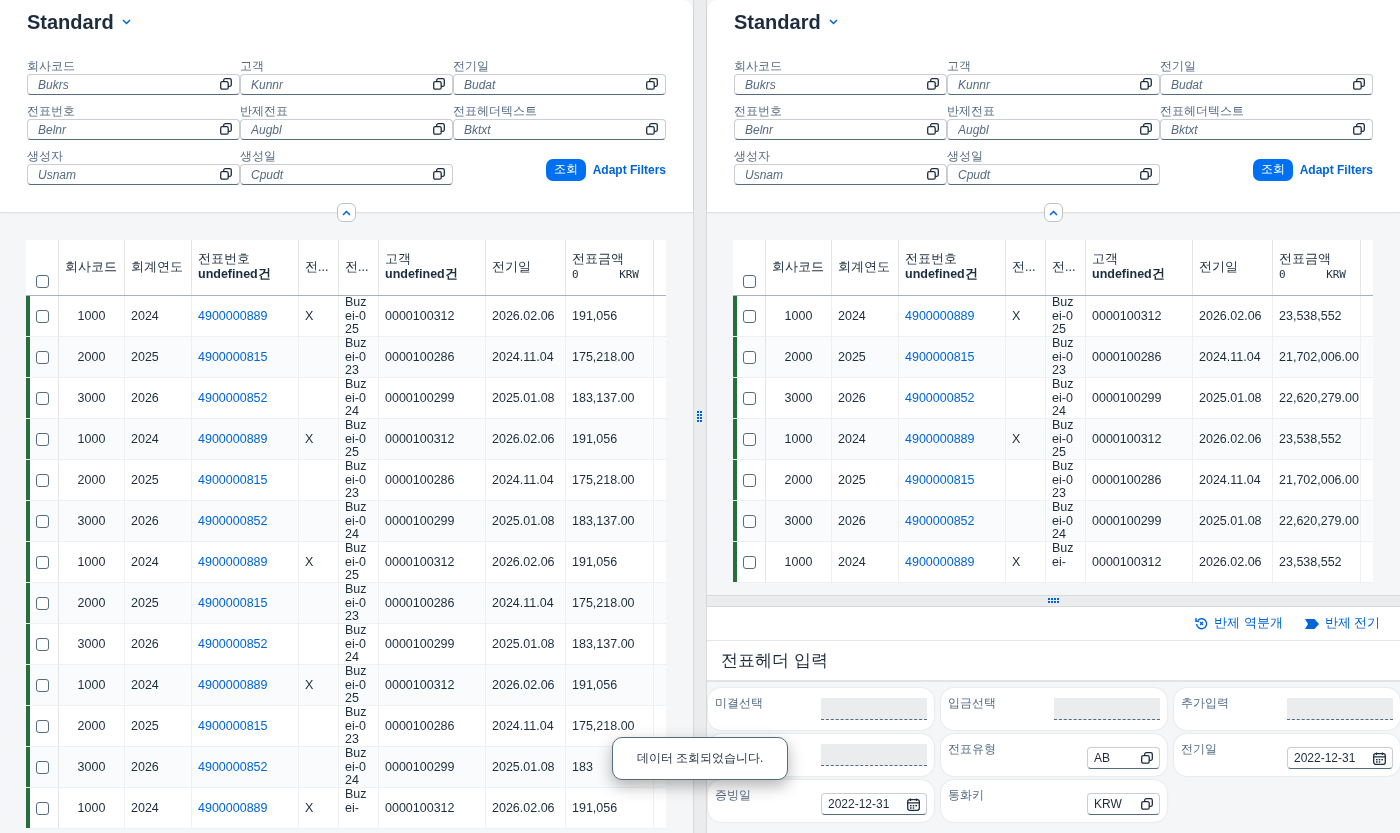 The height and width of the screenshot is (833, 1400). Describe the element at coordinates (126, 22) in the screenshot. I see `chevron-down-icon` at that location.